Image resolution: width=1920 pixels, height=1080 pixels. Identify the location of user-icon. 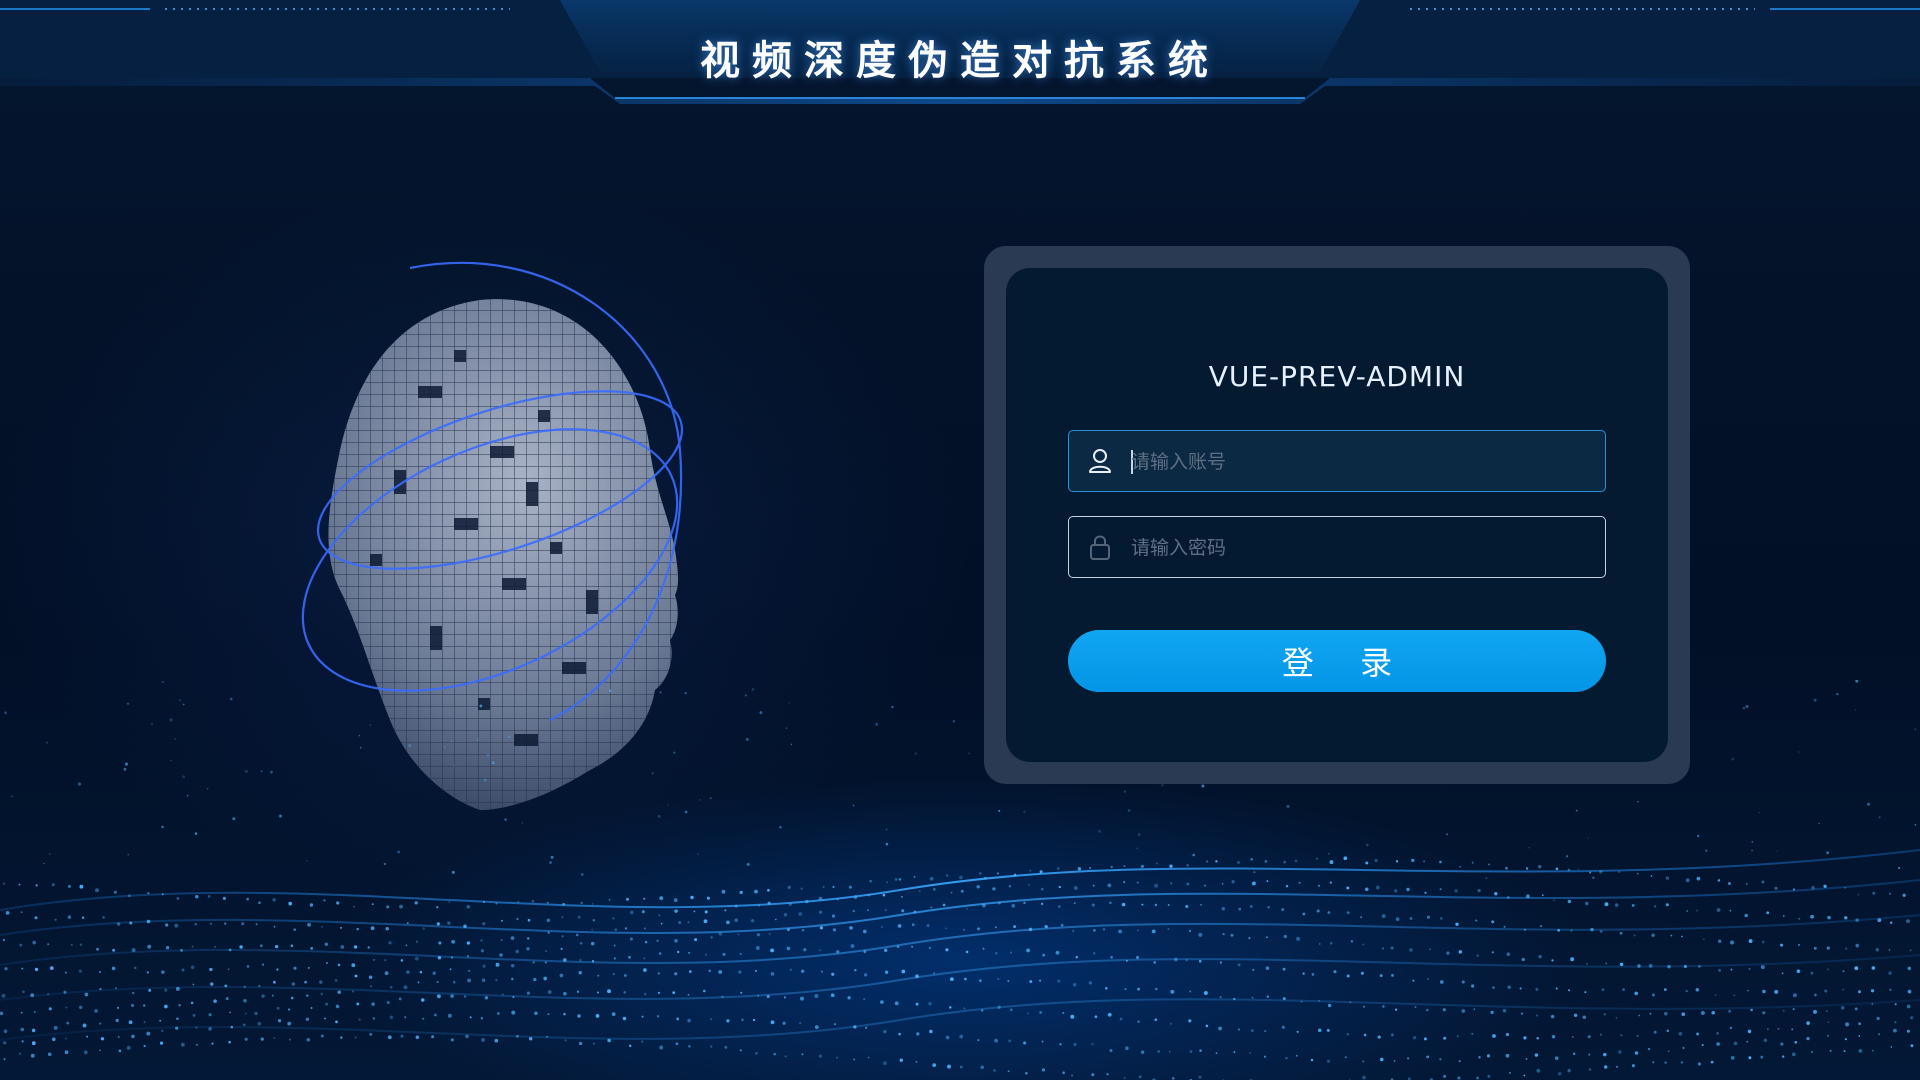
(1100, 461).